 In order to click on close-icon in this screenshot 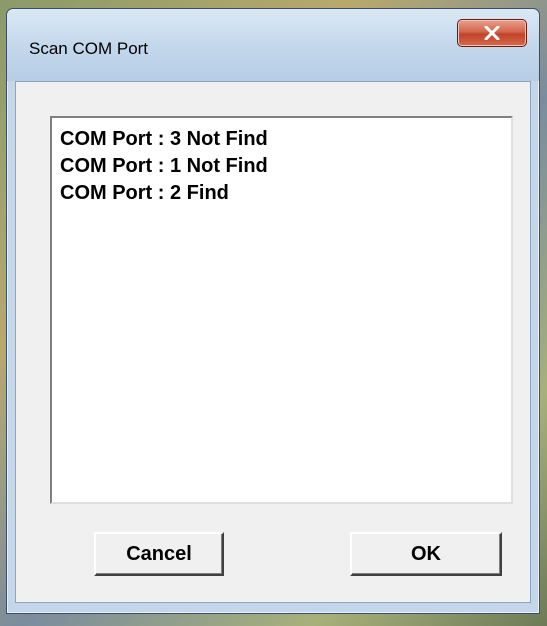, I will do `click(492, 33)`.